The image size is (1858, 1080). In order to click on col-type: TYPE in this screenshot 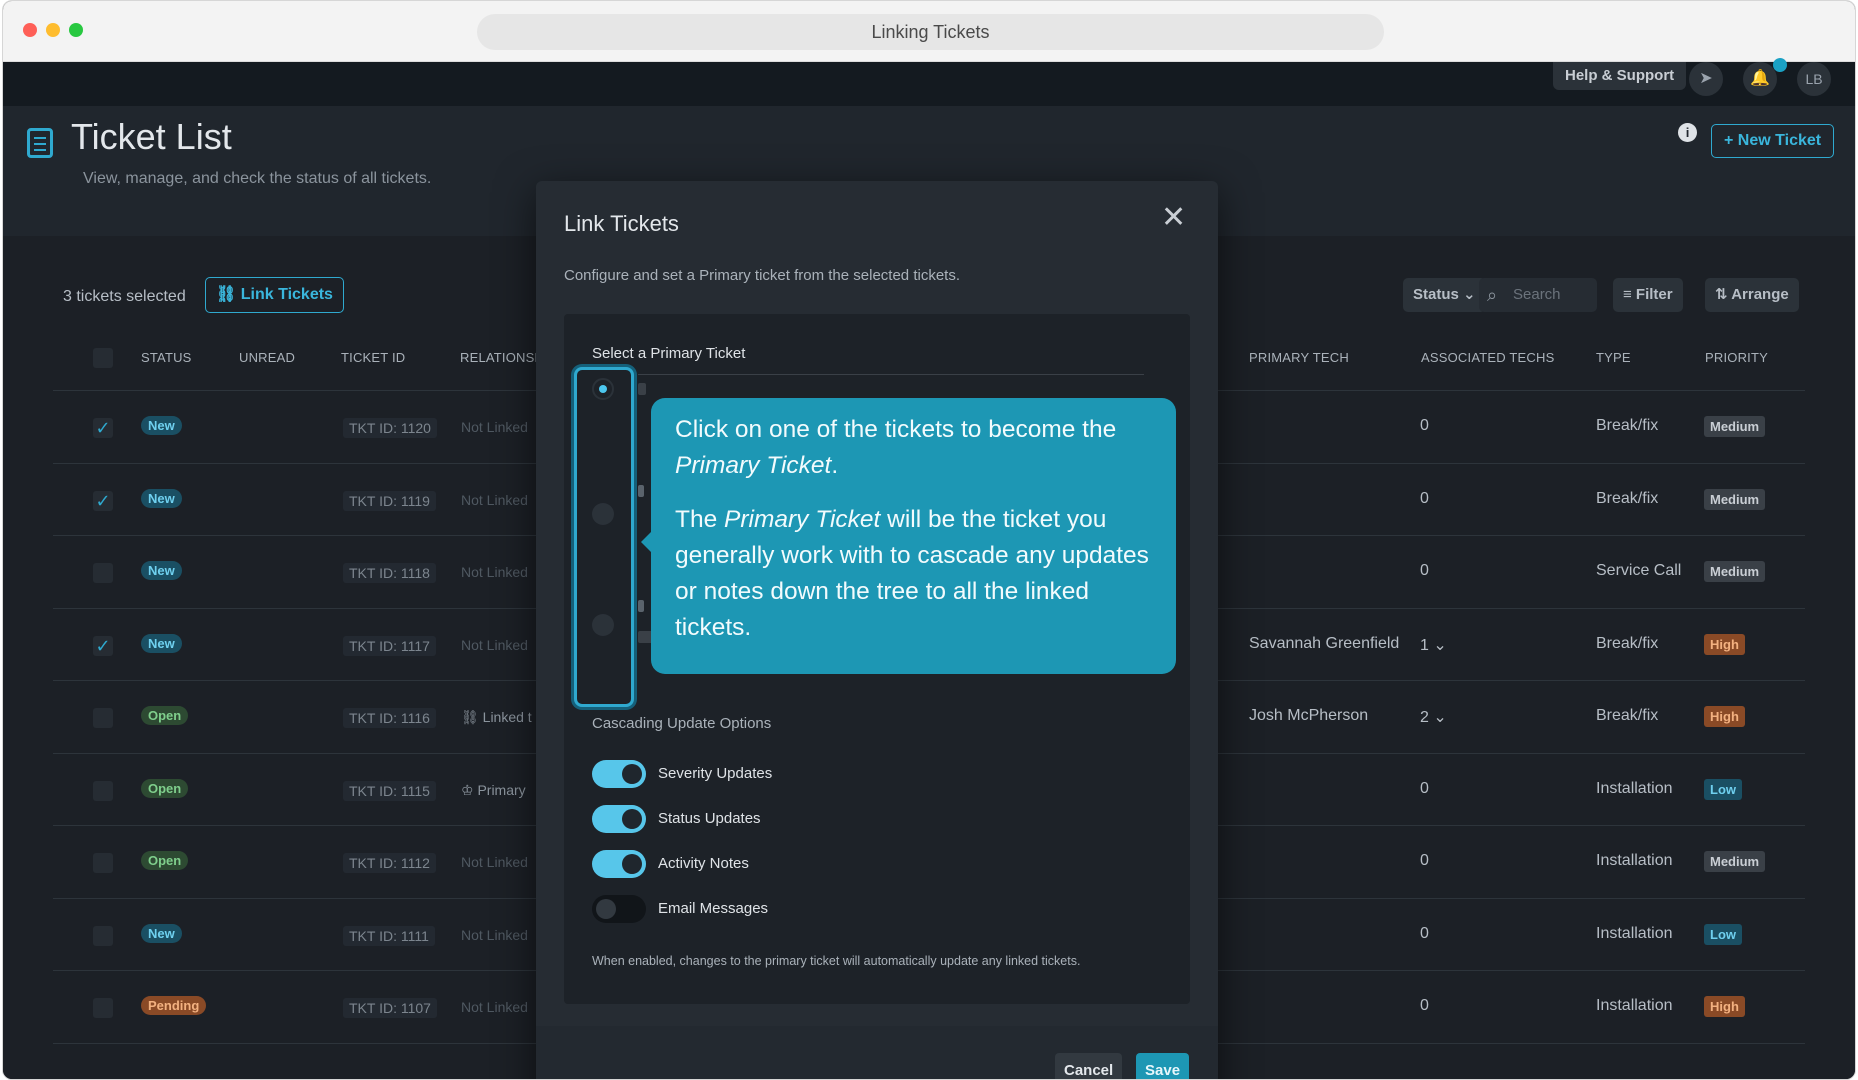, I will do `click(1613, 357)`.